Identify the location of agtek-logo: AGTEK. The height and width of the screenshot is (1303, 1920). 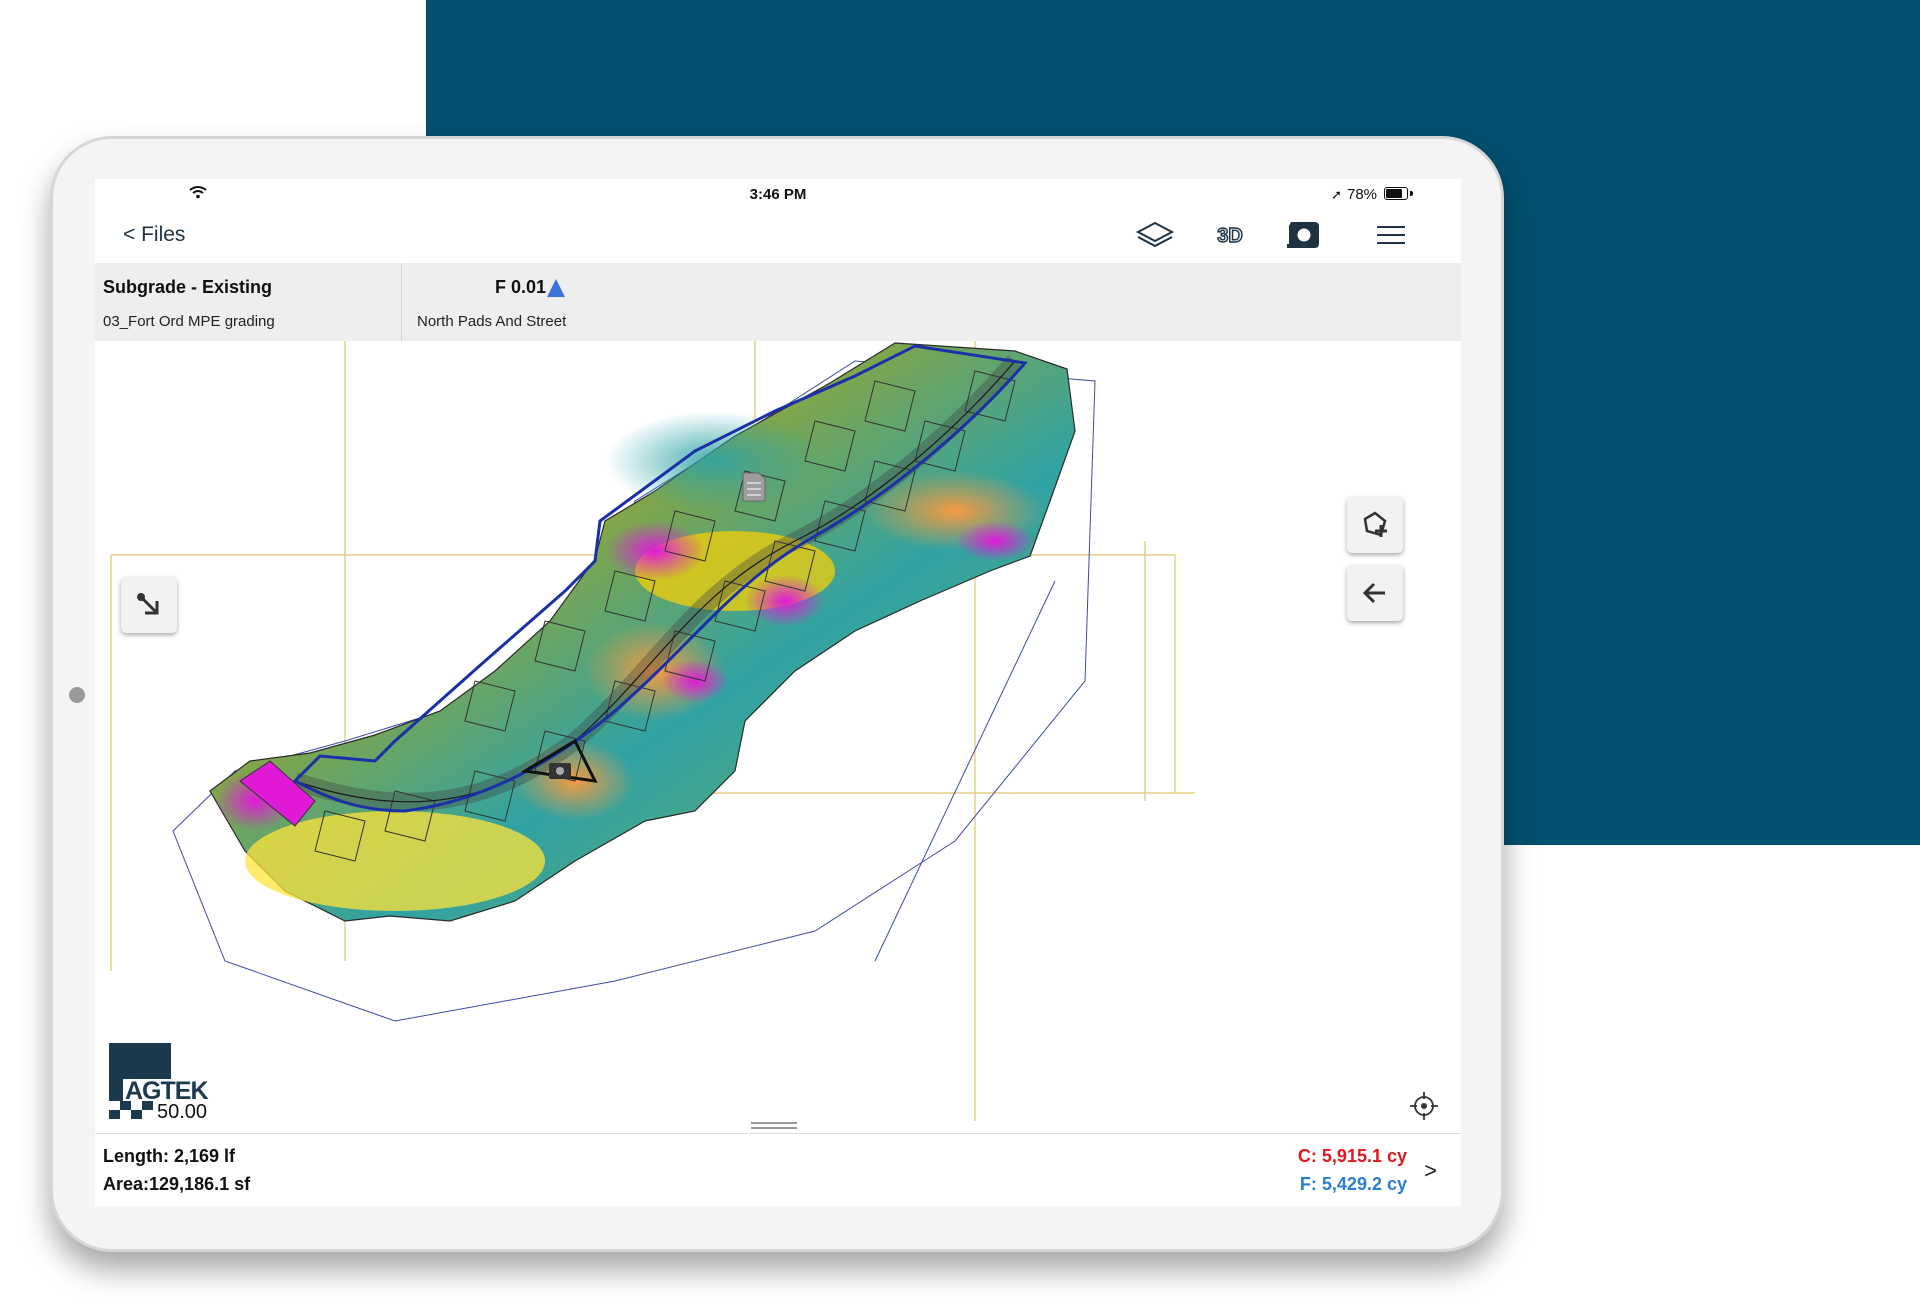
(179, 1073).